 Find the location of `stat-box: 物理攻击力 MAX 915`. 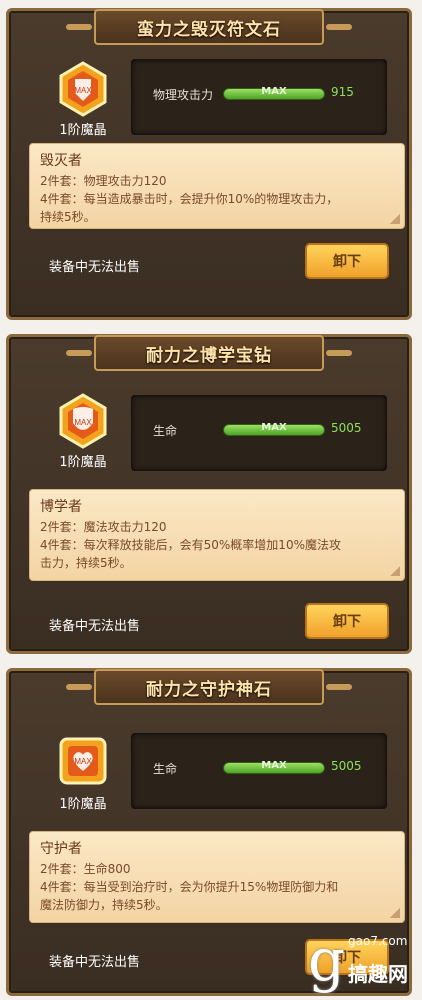

stat-box: 物理攻击力 MAX 915 is located at coordinates (259, 97).